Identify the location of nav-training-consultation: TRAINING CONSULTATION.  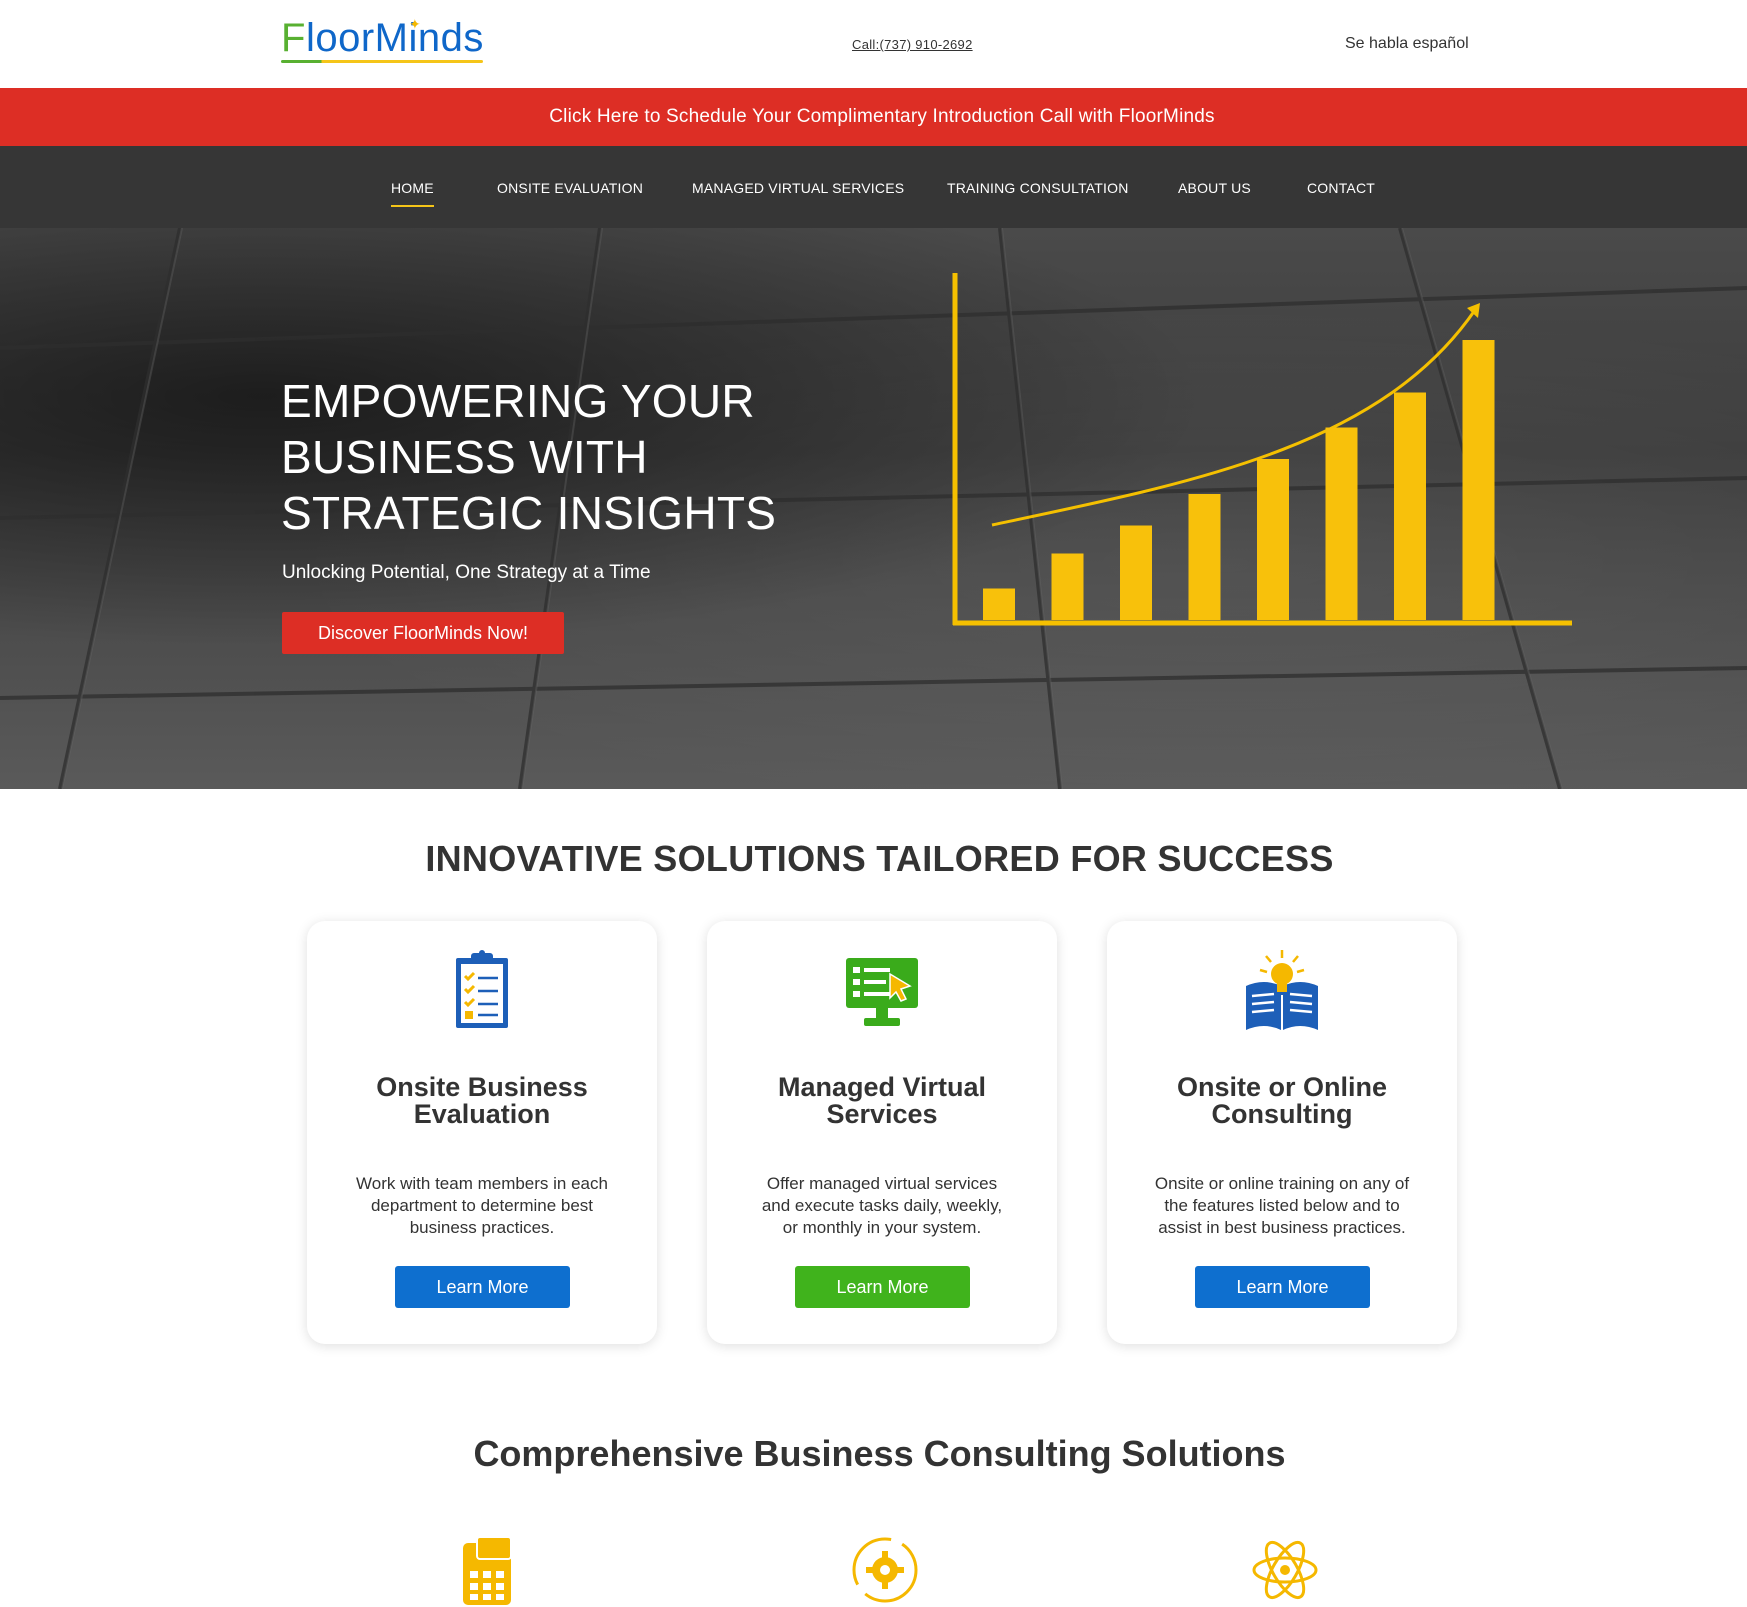
(1038, 188).